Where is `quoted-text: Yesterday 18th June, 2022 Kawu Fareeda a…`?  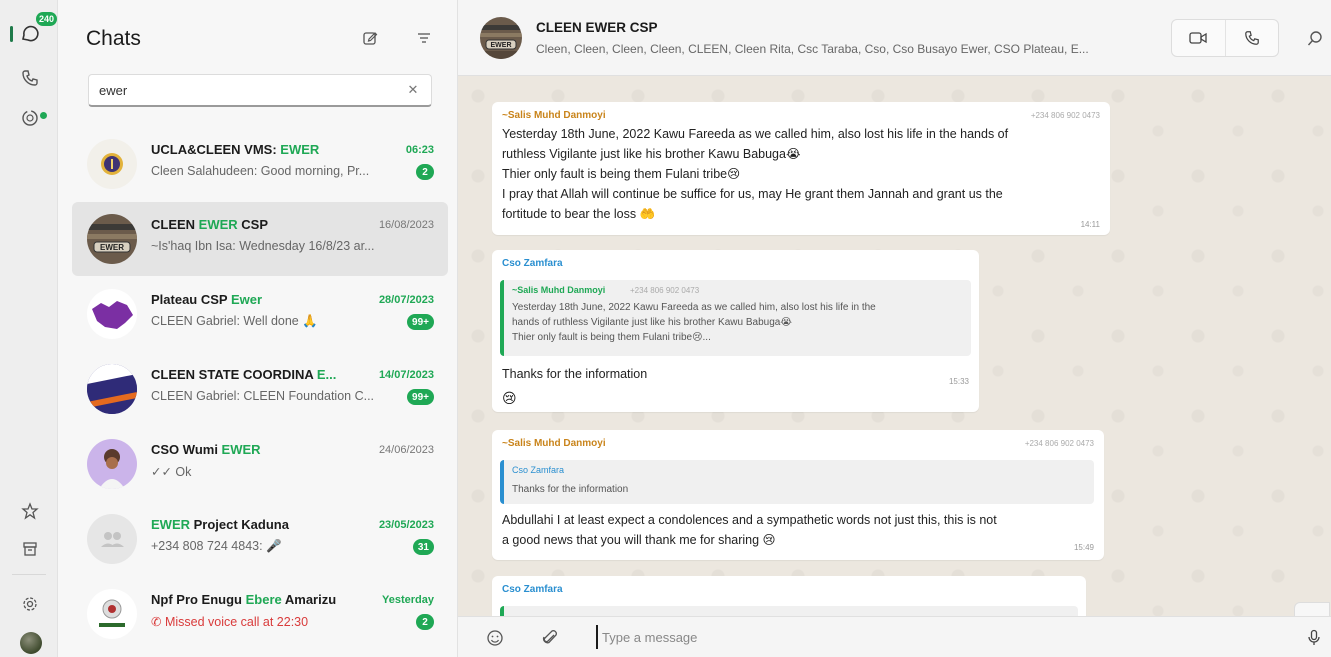 quoted-text: Yesterday 18th June, 2022 Kawu Fareeda a… is located at coordinates (694, 322).